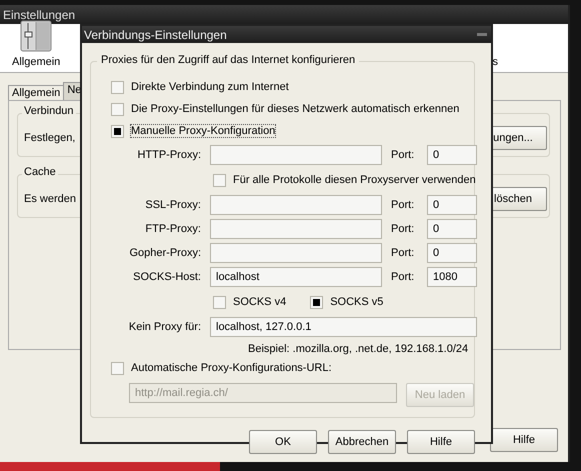 The image size is (581, 471). What do you see at coordinates (283, 442) in the screenshot?
I see `dialog-button: OK` at bounding box center [283, 442].